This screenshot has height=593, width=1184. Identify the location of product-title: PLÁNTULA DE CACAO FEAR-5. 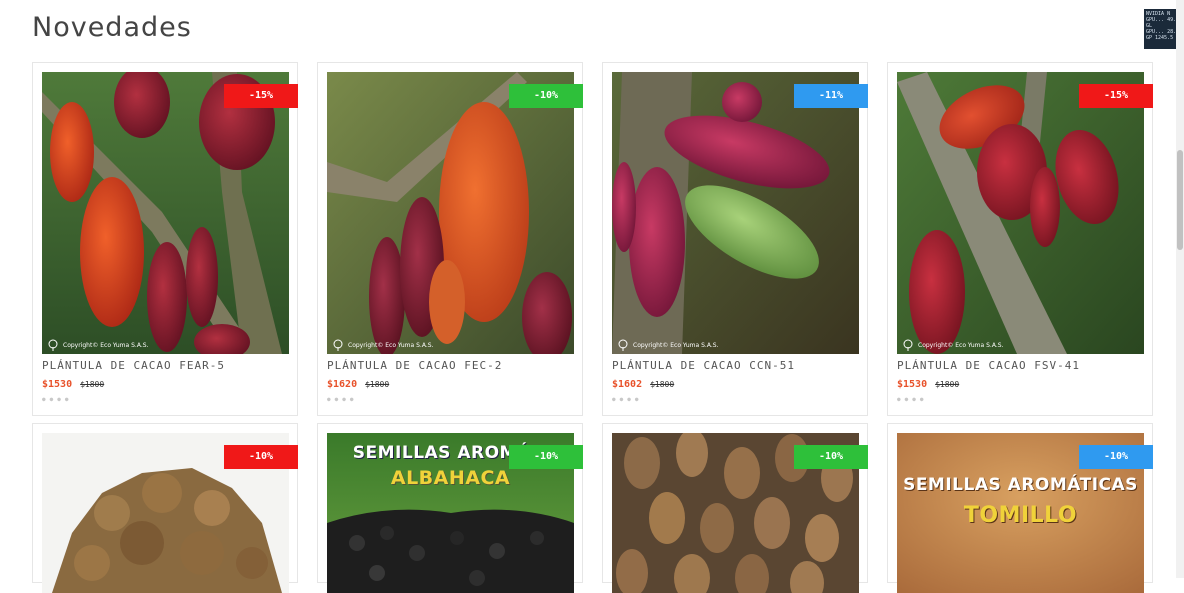
(133, 365).